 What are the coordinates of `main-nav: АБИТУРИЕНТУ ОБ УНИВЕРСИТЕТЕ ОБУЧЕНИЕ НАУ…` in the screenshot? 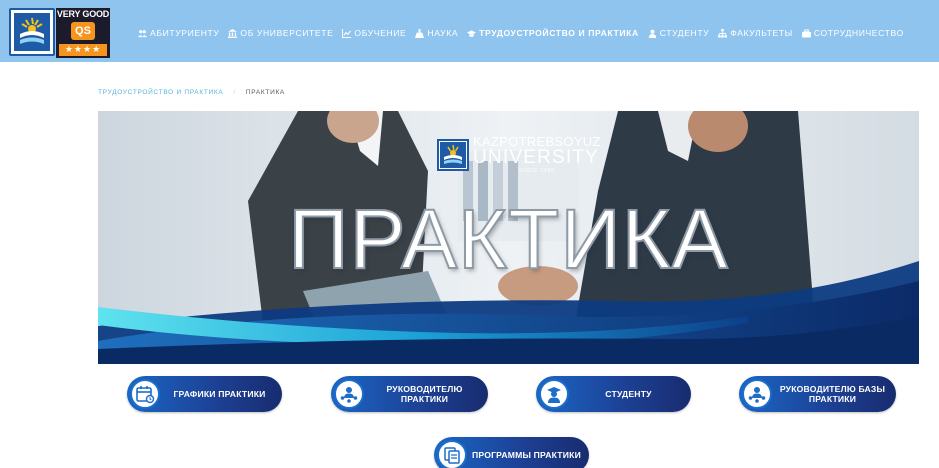 It's located at (525, 33).